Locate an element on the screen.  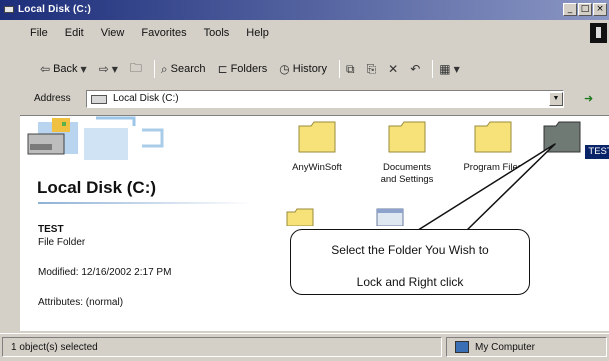
undo-button: ↶ is located at coordinates (415, 69).